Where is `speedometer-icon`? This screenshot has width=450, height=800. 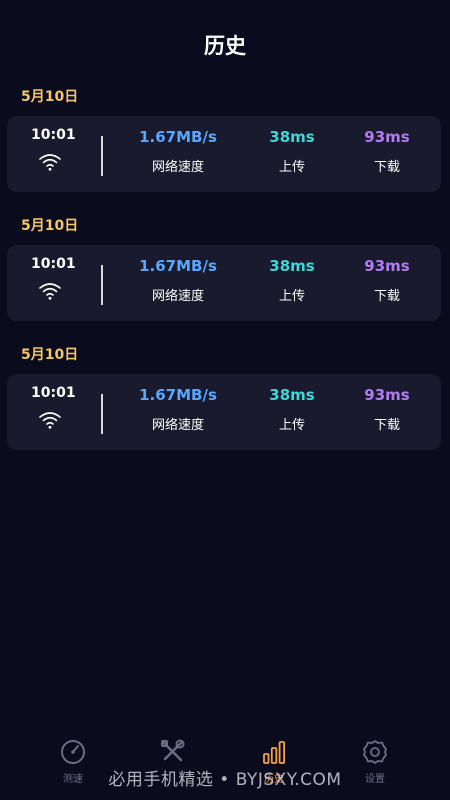
speedometer-icon is located at coordinates (73, 752).